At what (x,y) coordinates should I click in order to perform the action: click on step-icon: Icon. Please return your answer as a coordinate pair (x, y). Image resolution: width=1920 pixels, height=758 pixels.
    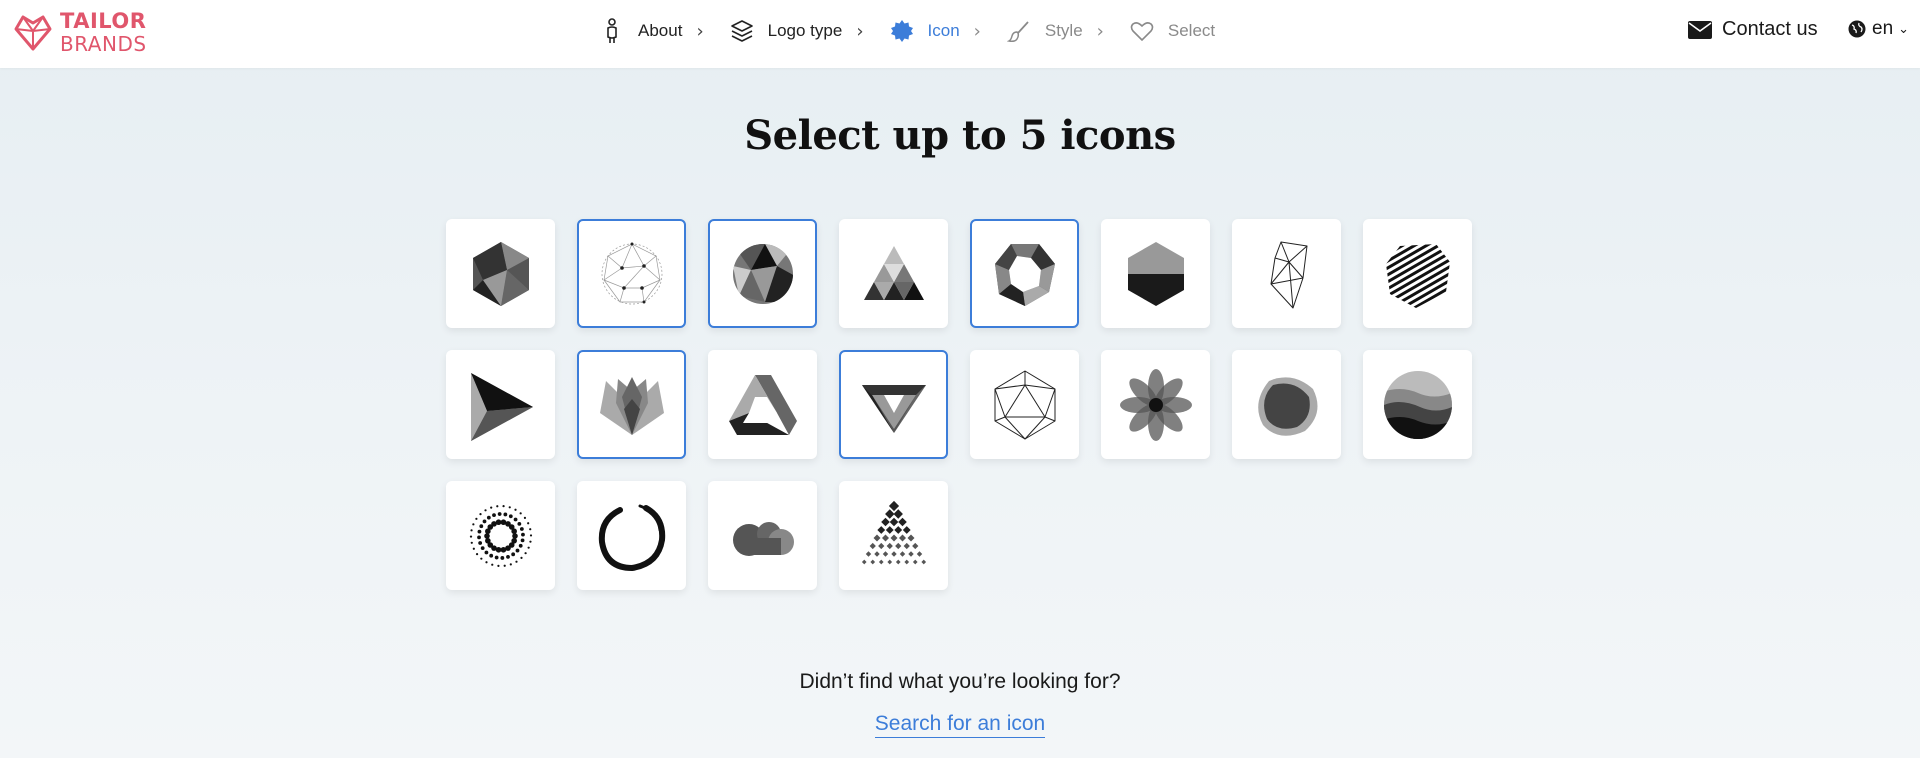
    Looking at the image, I should click on (924, 31).